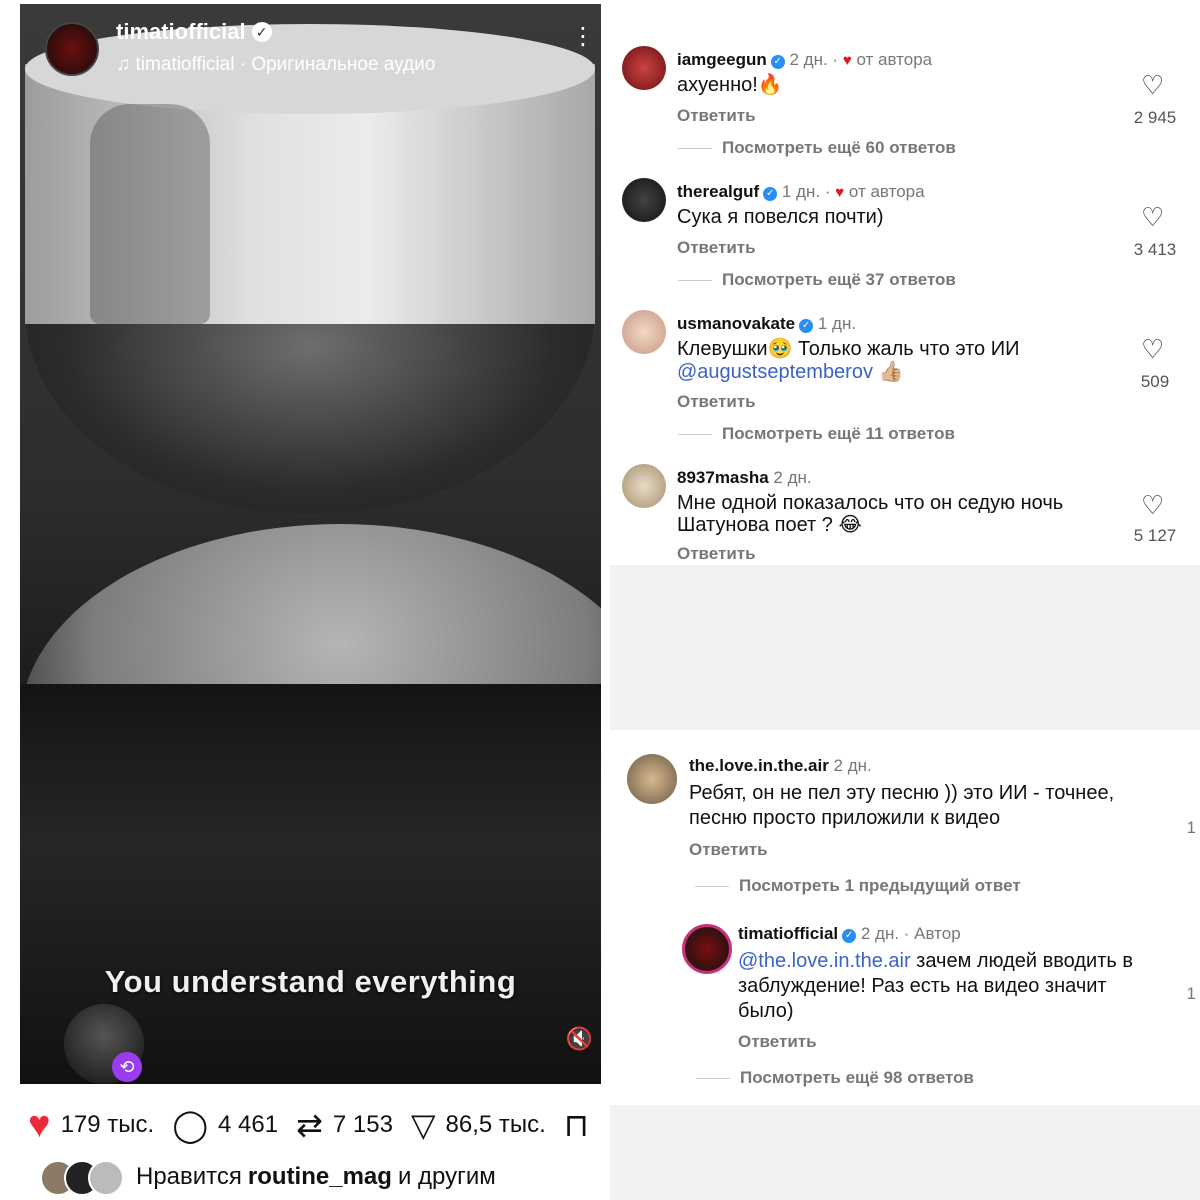 Image resolution: width=1200 pixels, height=1200 pixels. I want to click on author-name: timatiofficial ✓, so click(194, 32).